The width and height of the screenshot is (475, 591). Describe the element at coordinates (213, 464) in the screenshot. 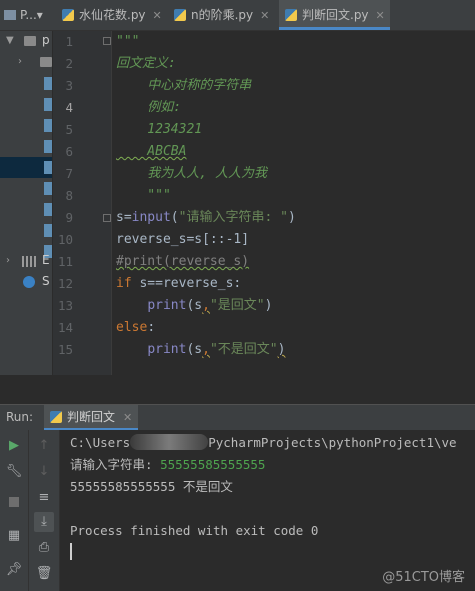

I see `console-user-input: 55555585555555` at that location.